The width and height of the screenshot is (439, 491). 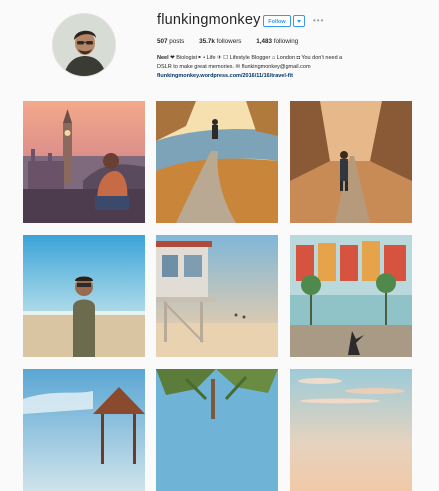 I want to click on posts-count-label: posts, so click(x=176, y=41).